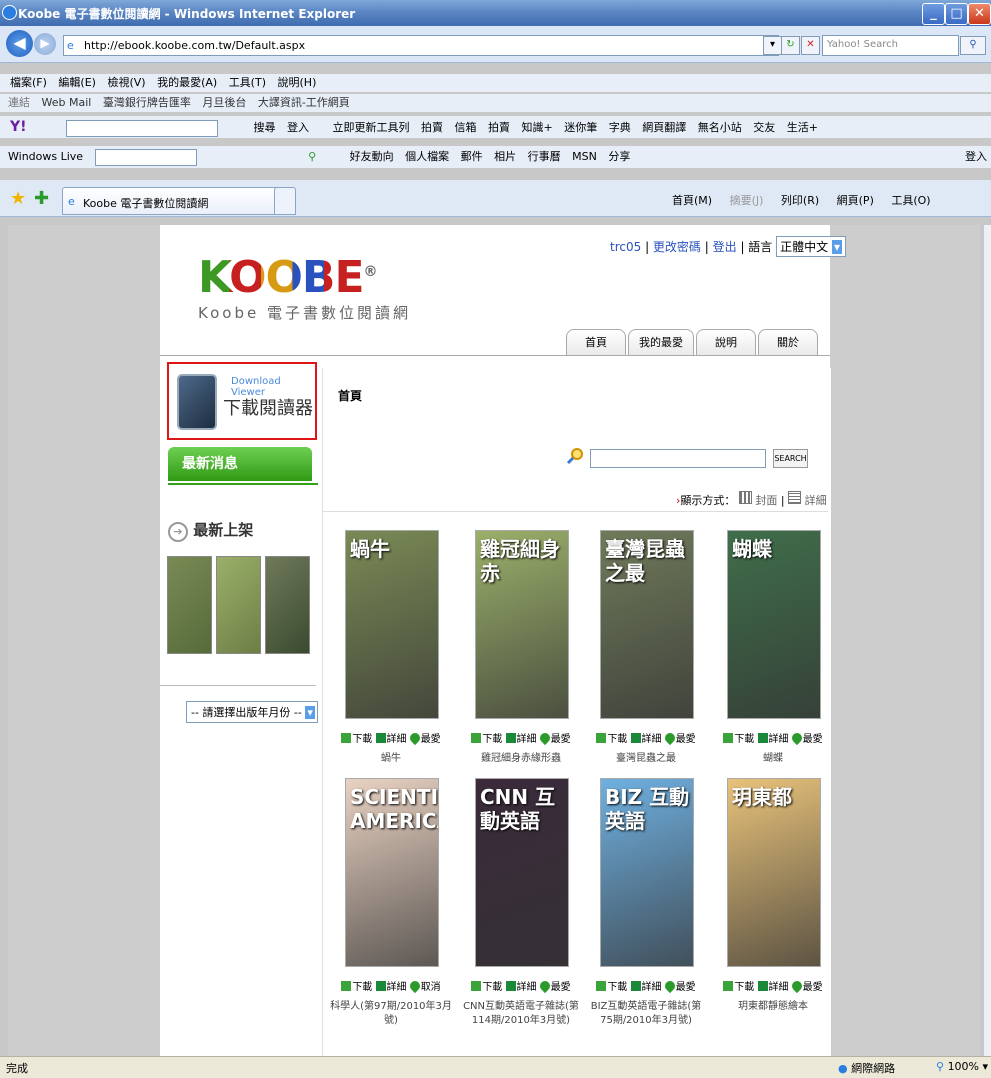 The height and width of the screenshot is (1078, 991). Describe the element at coordinates (692, 200) in the screenshot. I see `home-button: 首頁(M)` at that location.